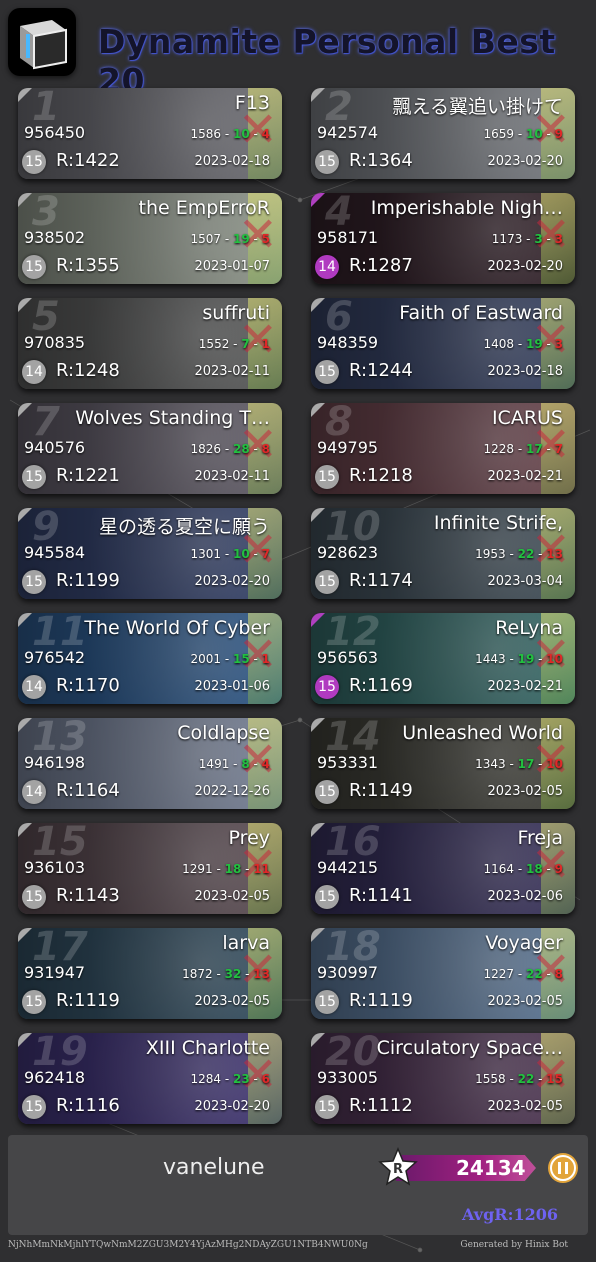 The image size is (596, 1262). Describe the element at coordinates (55, 132) in the screenshot. I see `score: 956450` at that location.